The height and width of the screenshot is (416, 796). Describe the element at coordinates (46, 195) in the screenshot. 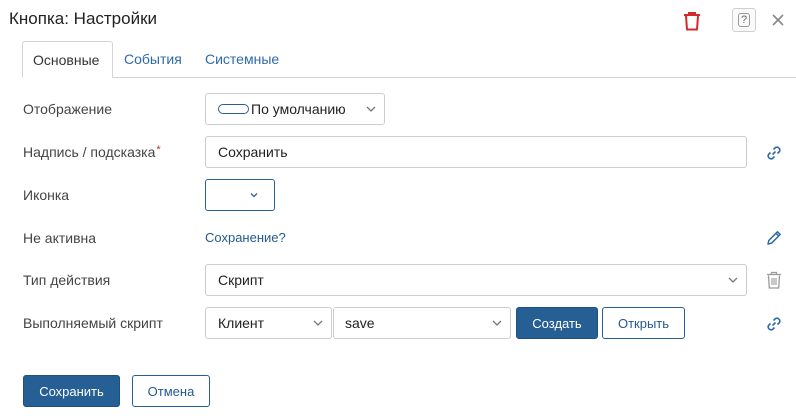

I see `icon-label: Иконка` at that location.